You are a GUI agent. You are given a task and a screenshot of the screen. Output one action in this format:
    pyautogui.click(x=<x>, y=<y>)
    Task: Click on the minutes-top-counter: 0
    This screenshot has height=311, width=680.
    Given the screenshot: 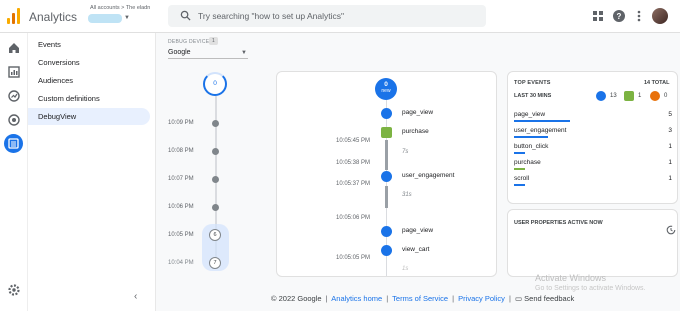 What is the action you would take?
    pyautogui.click(x=215, y=84)
    